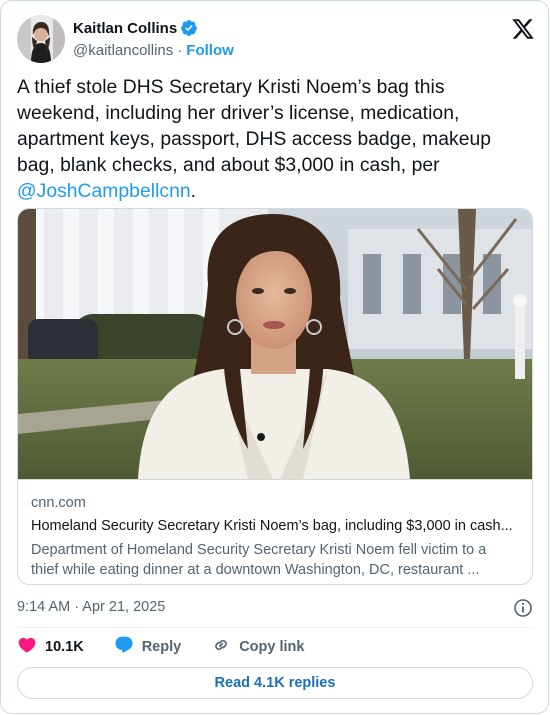 The width and height of the screenshot is (550, 715). What do you see at coordinates (210, 50) in the screenshot?
I see `follow-button: Follow` at bounding box center [210, 50].